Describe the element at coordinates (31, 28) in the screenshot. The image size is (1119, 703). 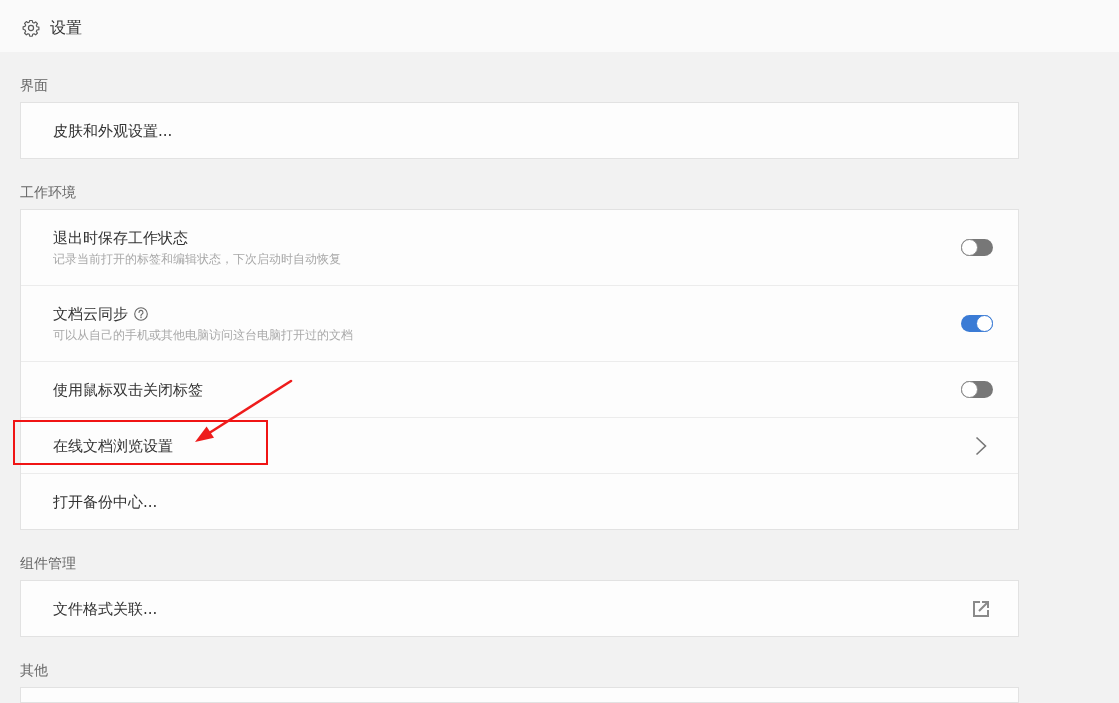
I see `gear-icon` at that location.